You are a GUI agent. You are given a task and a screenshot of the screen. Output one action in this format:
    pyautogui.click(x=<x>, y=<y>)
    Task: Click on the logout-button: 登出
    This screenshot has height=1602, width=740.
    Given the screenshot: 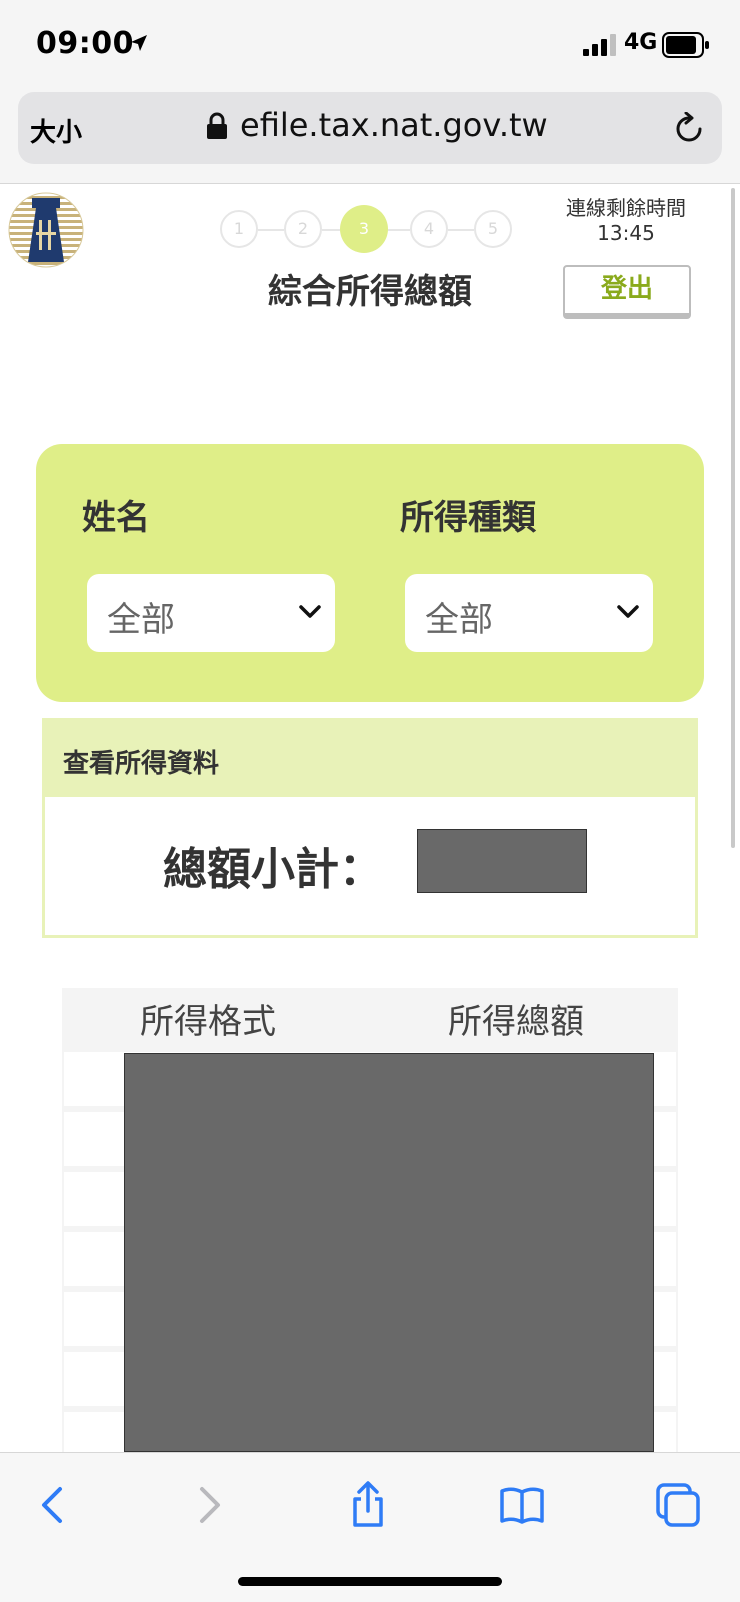 What is the action you would take?
    pyautogui.click(x=627, y=292)
    